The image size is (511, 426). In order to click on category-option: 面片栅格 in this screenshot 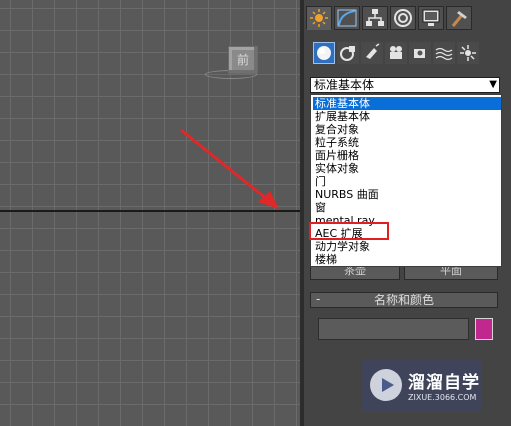, I will do `click(407, 155)`.